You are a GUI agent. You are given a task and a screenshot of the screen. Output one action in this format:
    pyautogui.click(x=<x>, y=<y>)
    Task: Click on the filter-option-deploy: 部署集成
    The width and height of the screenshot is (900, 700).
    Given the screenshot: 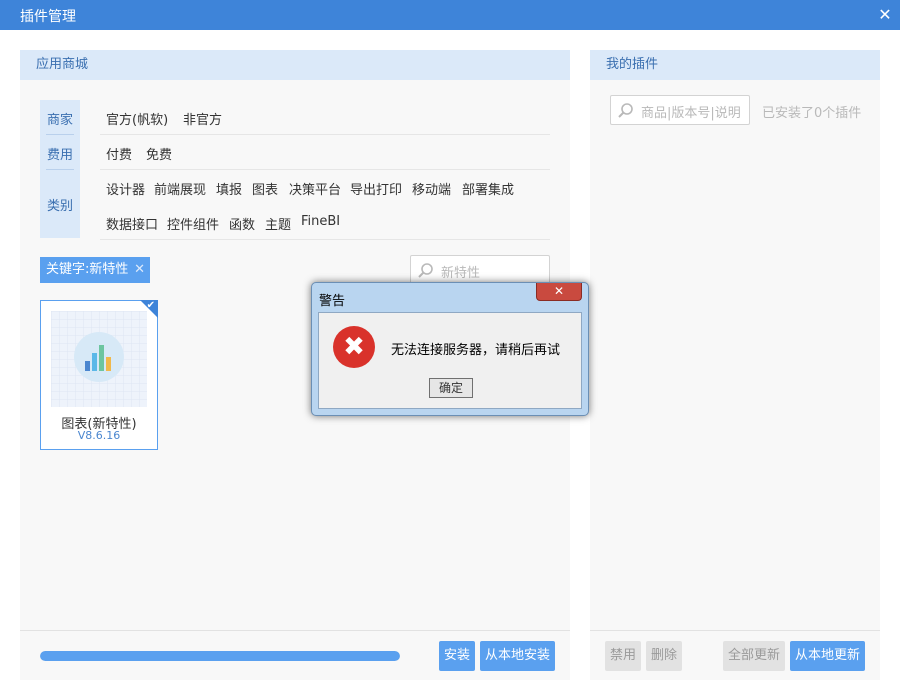 What is the action you would take?
    pyautogui.click(x=488, y=188)
    